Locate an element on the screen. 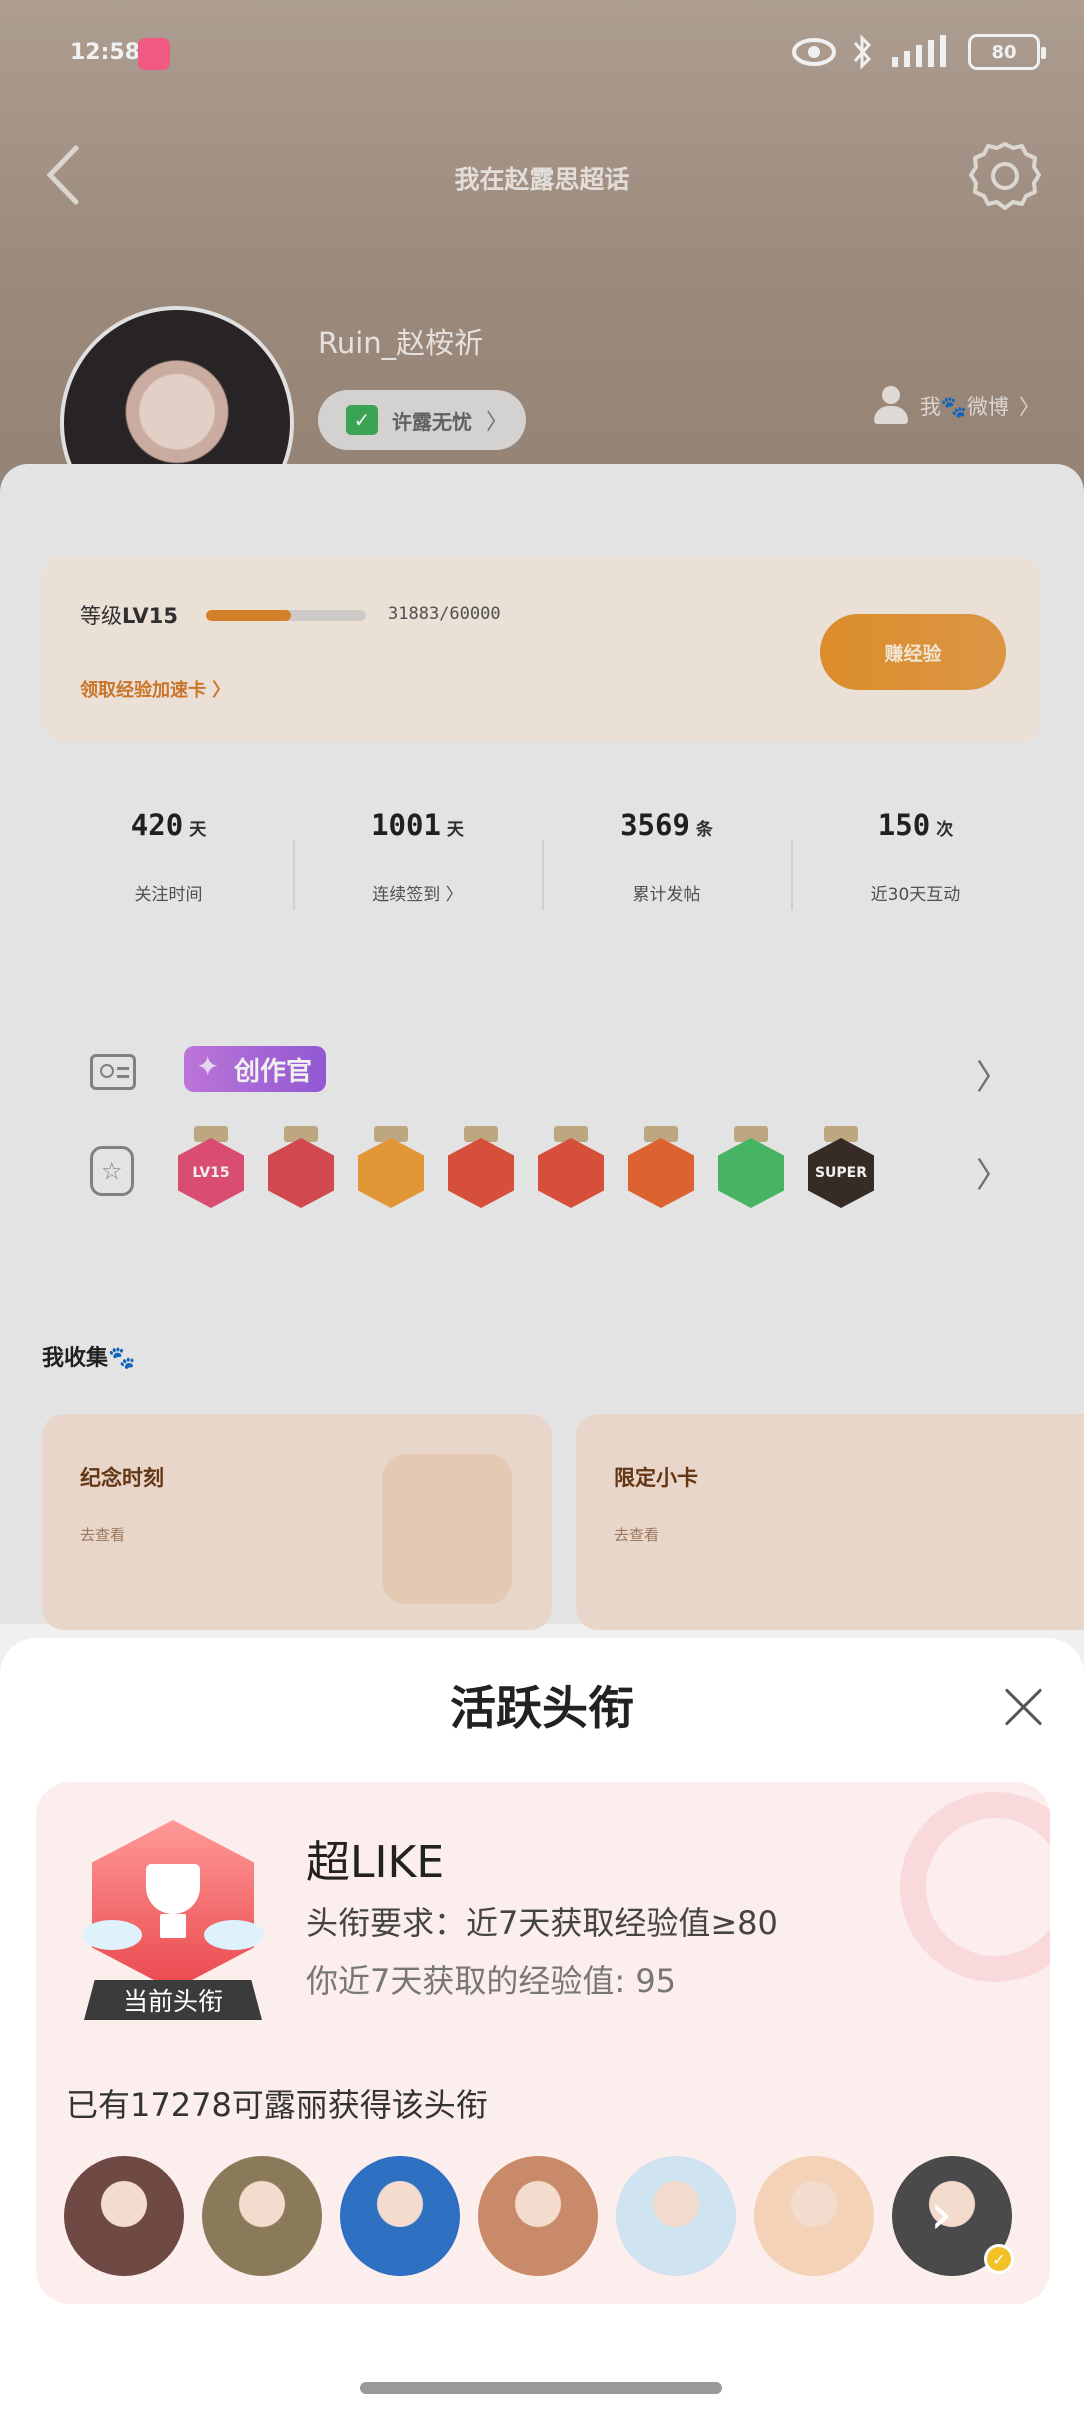  wing-left is located at coordinates (112, 1935).